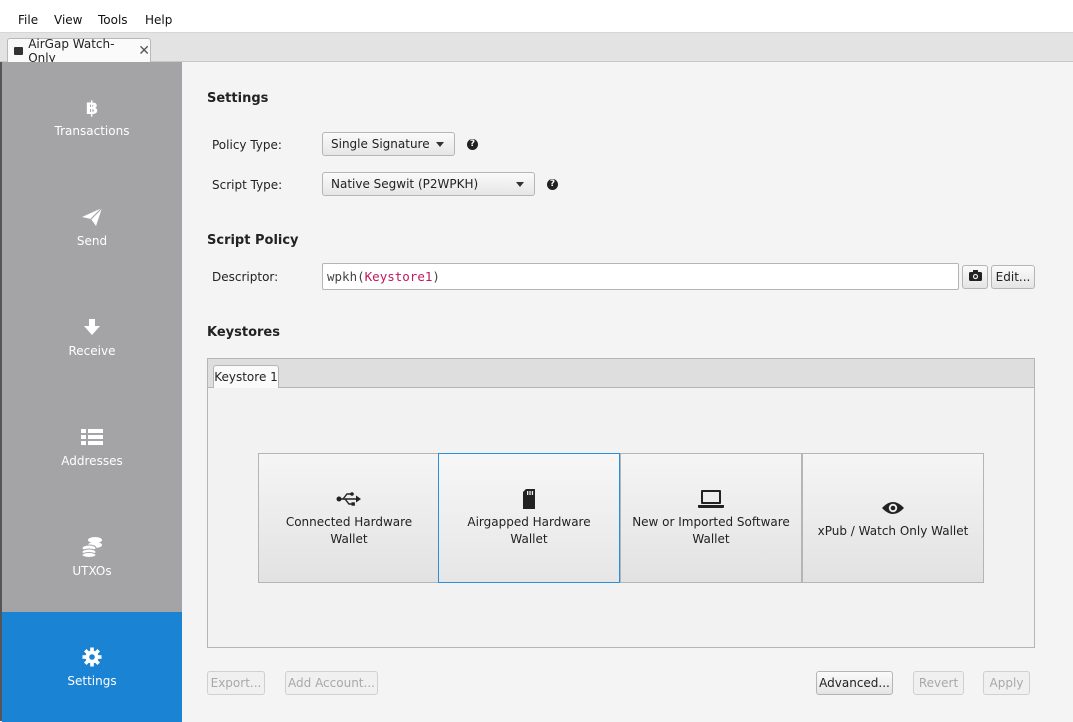 This screenshot has width=1073, height=722. I want to click on tab-keystore-1: Keystore 1, so click(246, 376).